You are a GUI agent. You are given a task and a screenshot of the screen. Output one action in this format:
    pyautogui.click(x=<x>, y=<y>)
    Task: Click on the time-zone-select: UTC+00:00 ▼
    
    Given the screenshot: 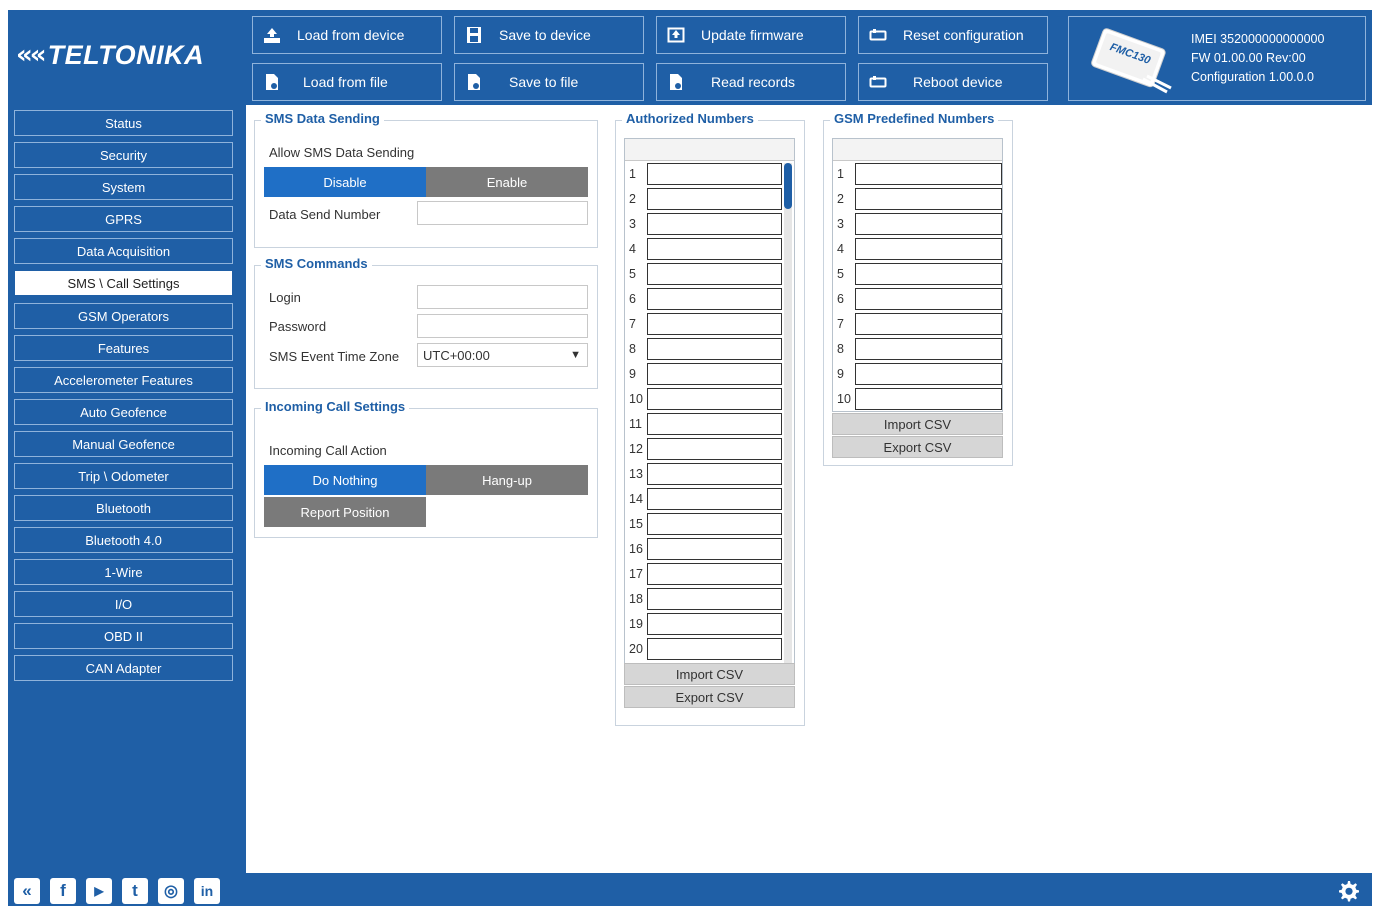 What is the action you would take?
    pyautogui.click(x=502, y=355)
    